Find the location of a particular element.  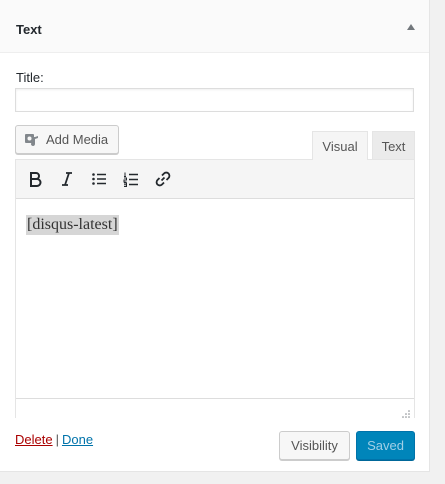

editor-statusbar is located at coordinates (215, 408).